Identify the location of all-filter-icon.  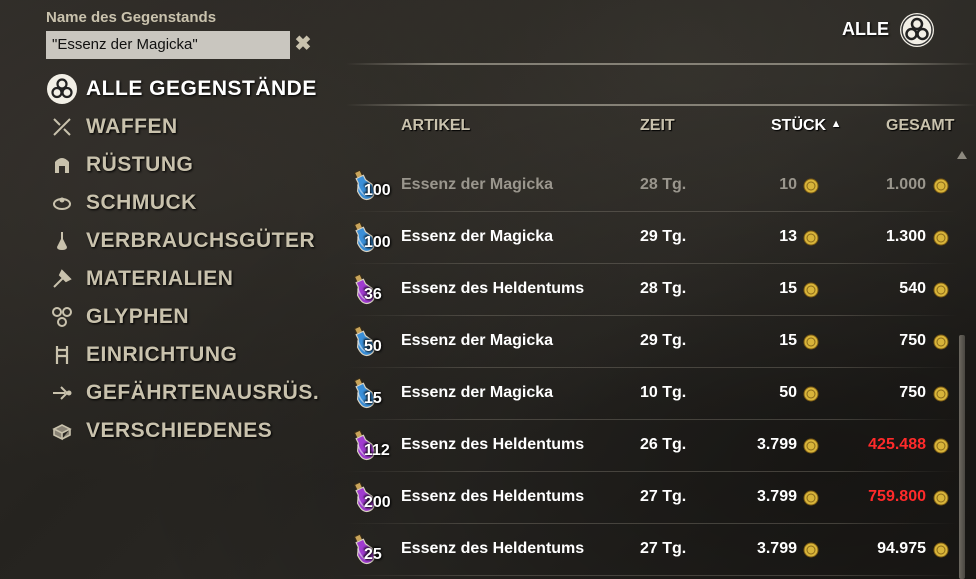
(917, 30).